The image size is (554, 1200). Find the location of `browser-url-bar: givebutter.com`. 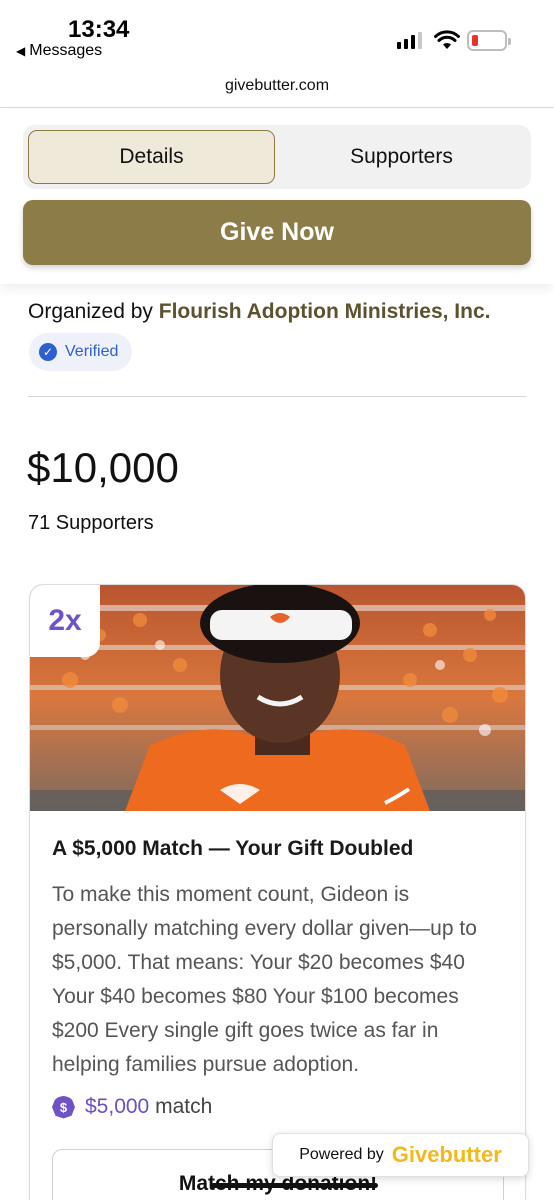

browser-url-bar: givebutter.com is located at coordinates (277, 87).